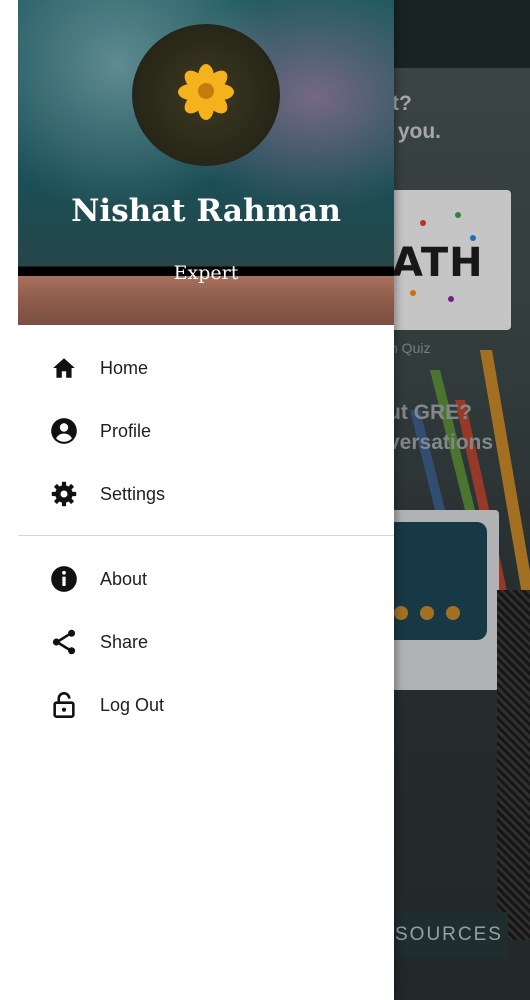 This screenshot has width=530, height=1000. What do you see at coordinates (197, 579) in the screenshot?
I see `menu-item-about: About` at bounding box center [197, 579].